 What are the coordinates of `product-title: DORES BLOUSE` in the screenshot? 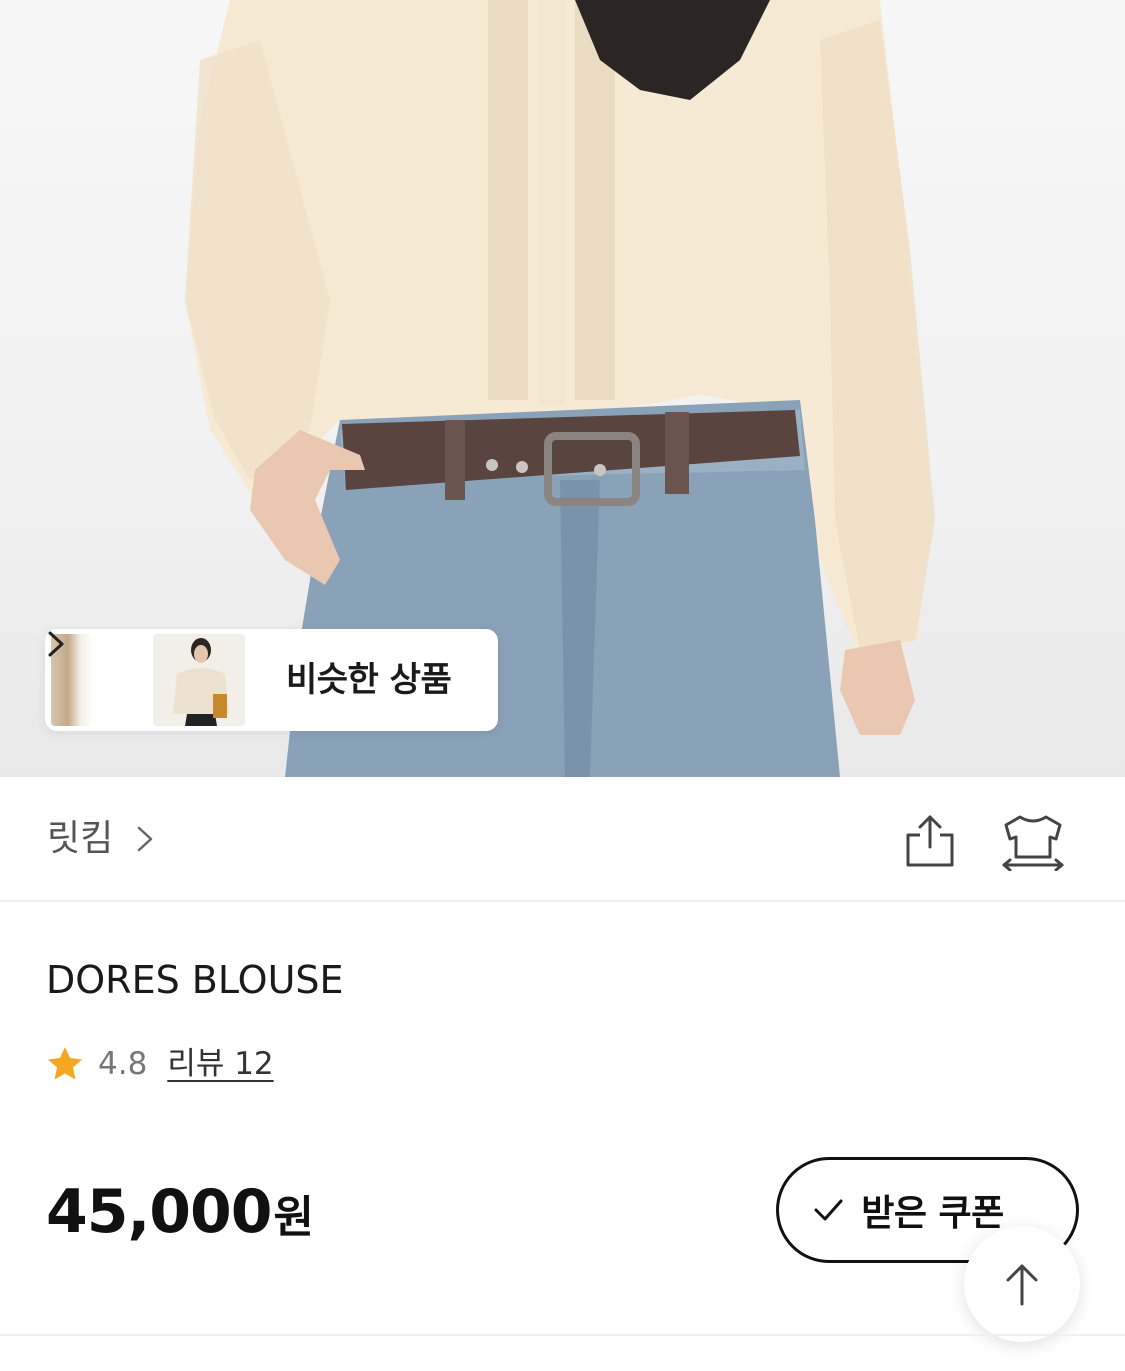 It's located at (195, 980).